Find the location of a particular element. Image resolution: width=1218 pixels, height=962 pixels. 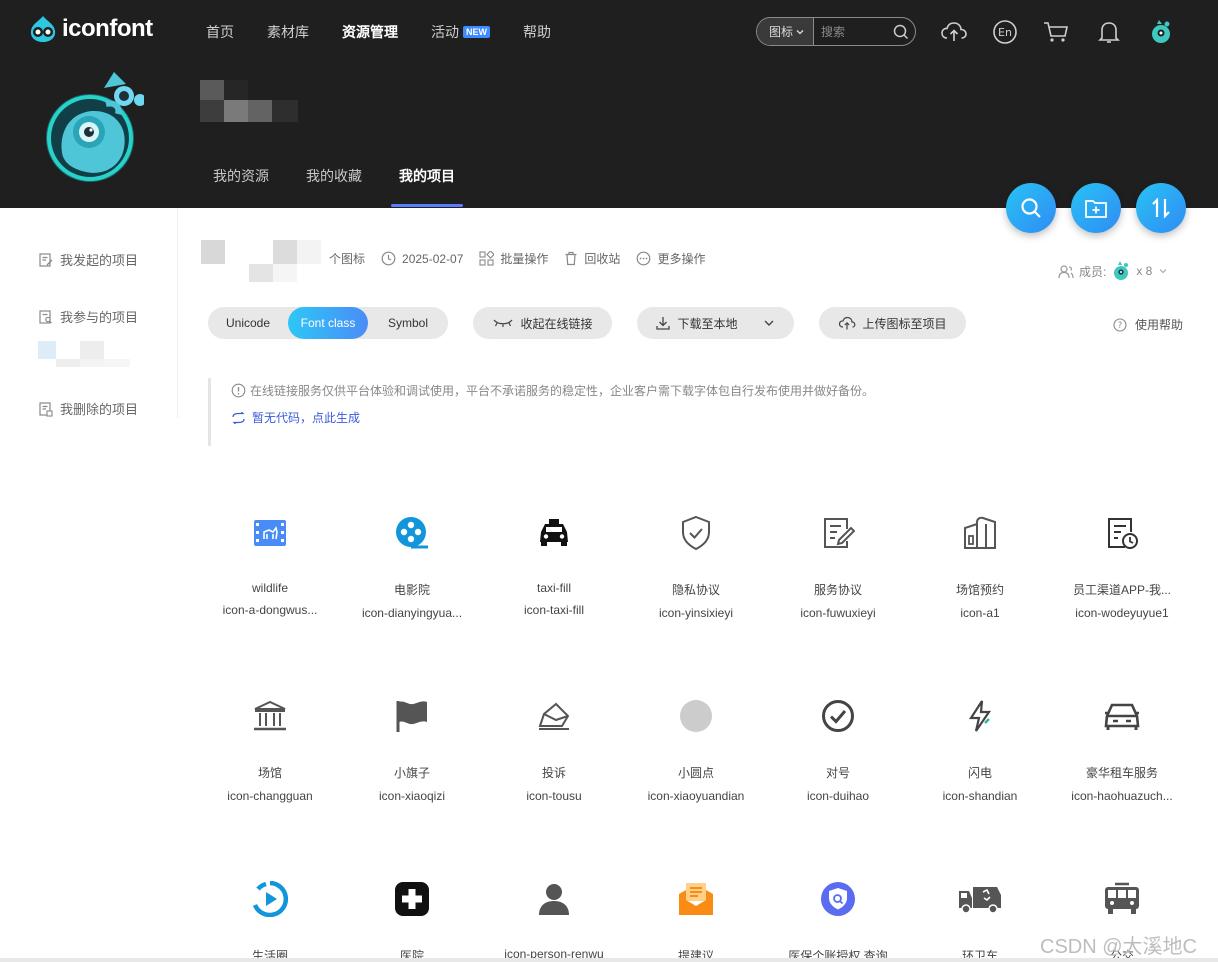

tab-my-resources: 我的资源 is located at coordinates (241, 186).